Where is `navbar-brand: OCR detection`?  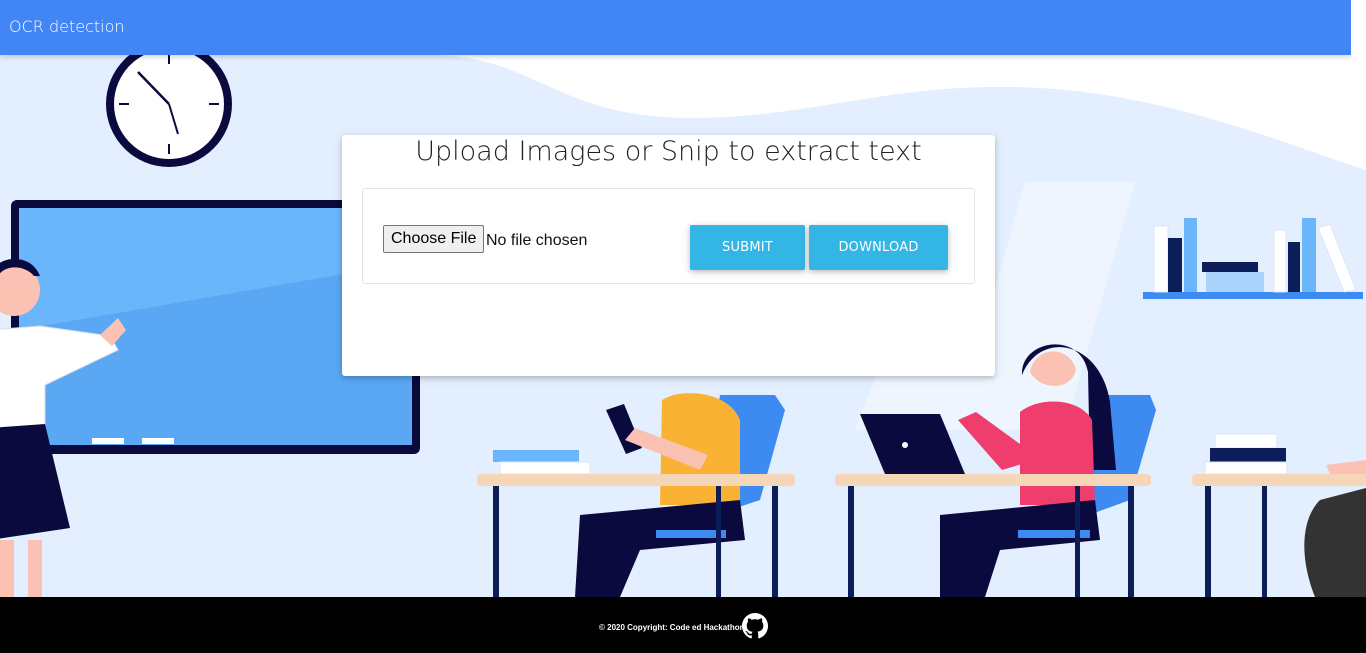 navbar-brand: OCR detection is located at coordinates (67, 27).